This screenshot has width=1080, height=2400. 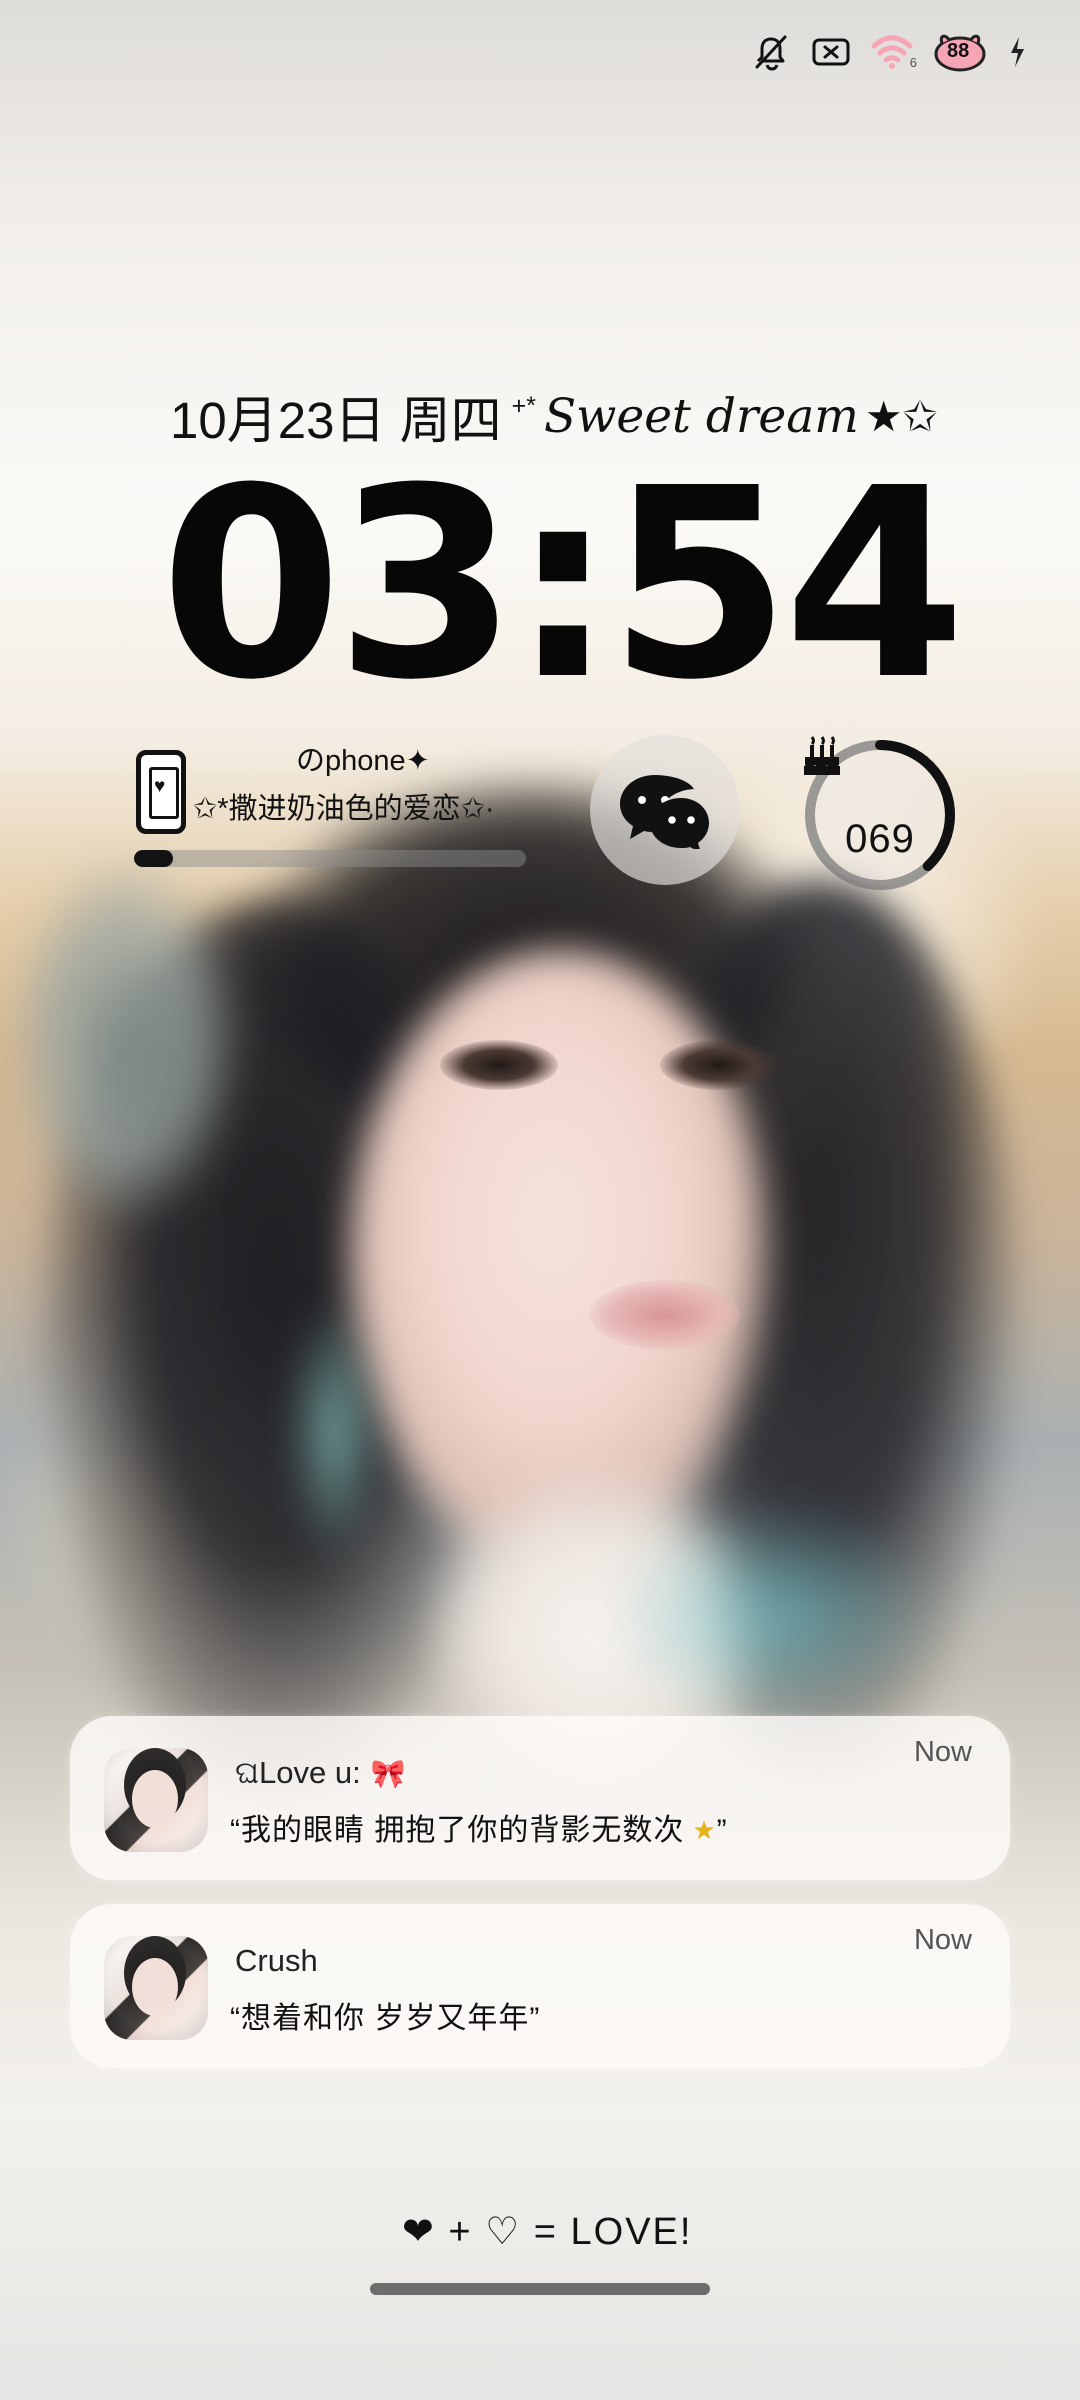 I want to click on phone-widget-title: のphone✦, so click(x=363, y=761).